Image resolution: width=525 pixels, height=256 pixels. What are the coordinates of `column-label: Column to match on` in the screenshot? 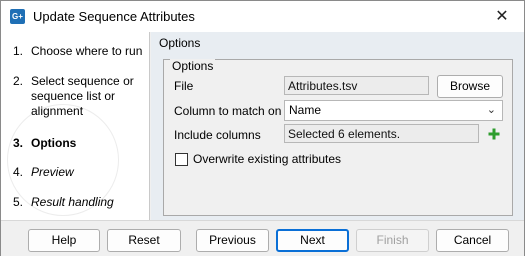 It's located at (228, 111).